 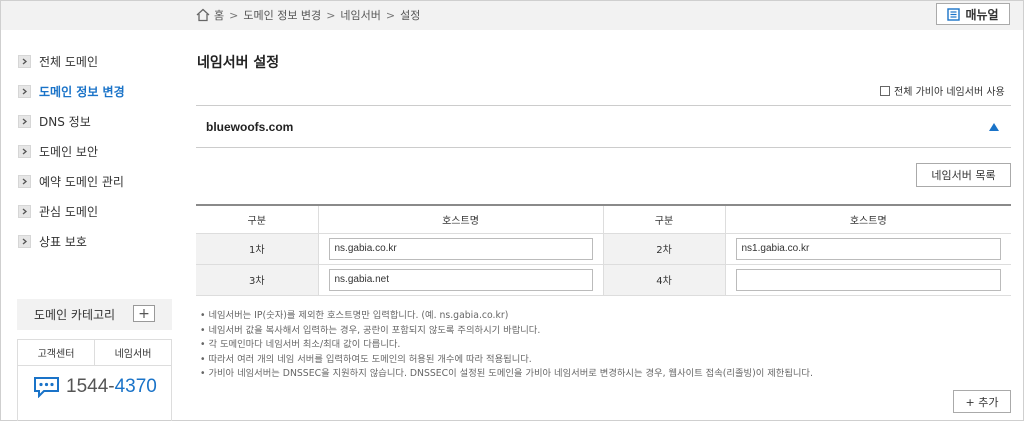 I want to click on ns-label-4: 4차, so click(x=663, y=280).